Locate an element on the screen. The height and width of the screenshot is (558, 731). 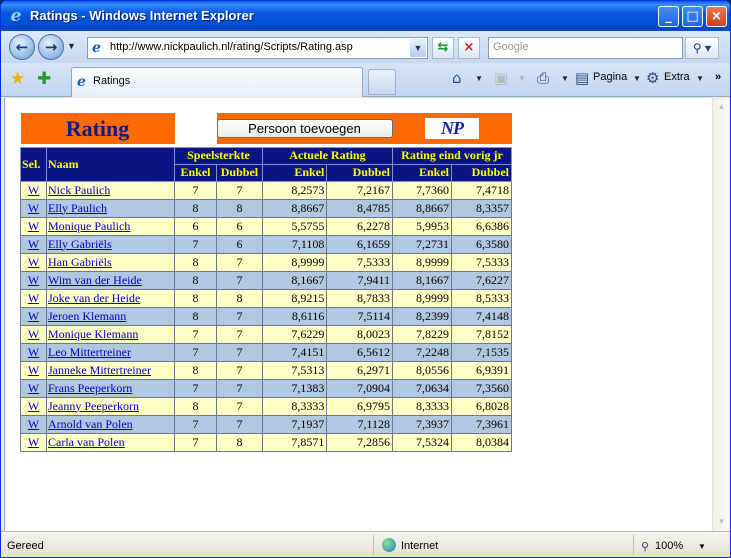
print-icon: ⎙ is located at coordinates (543, 78).